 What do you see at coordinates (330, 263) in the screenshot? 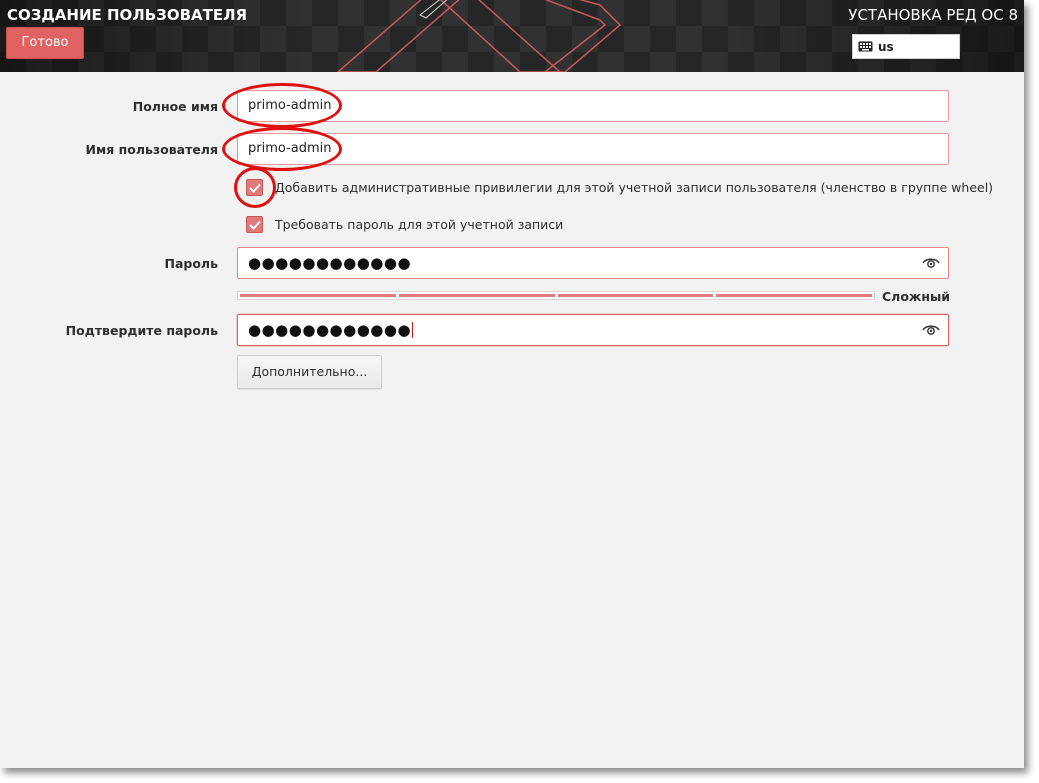
I see `password-value: ●●●●●●●●●●●●` at bounding box center [330, 263].